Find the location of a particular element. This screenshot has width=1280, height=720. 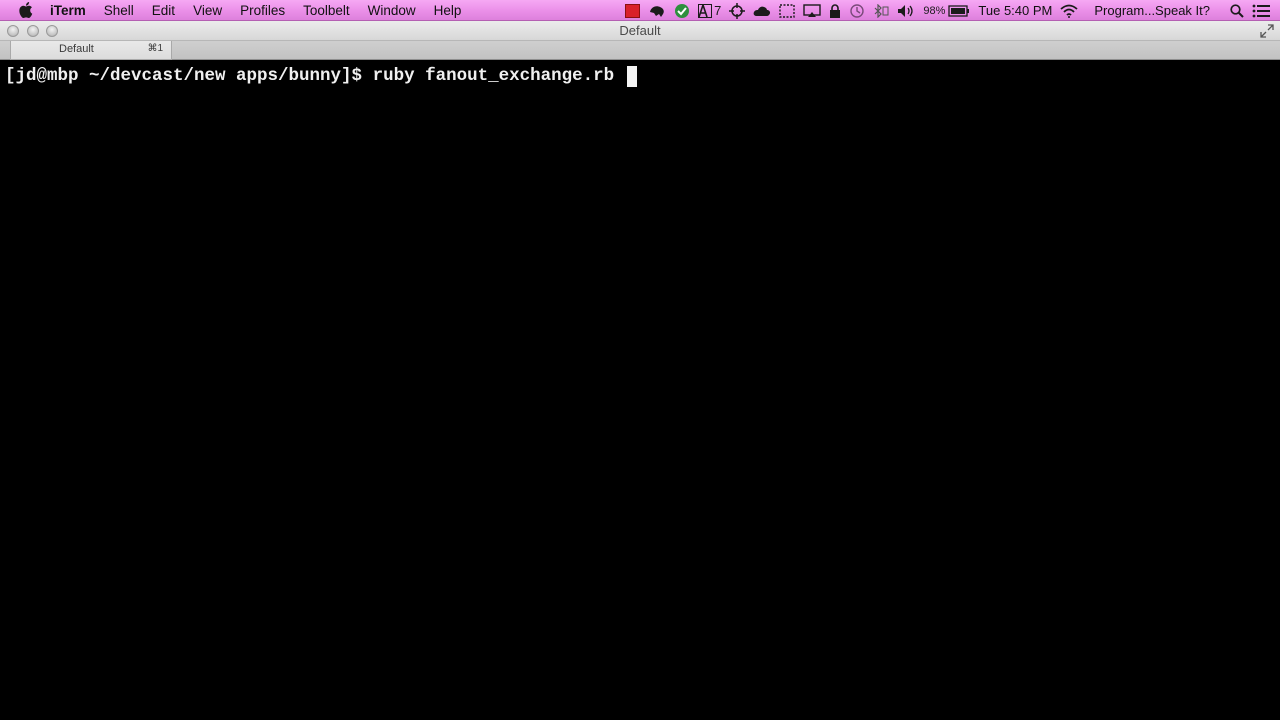

volume-icon is located at coordinates (906, 10).